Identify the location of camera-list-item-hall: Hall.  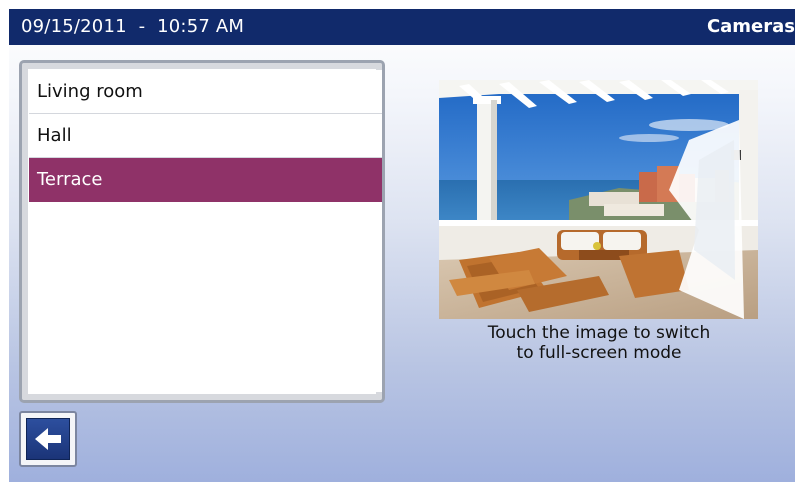
(205, 136).